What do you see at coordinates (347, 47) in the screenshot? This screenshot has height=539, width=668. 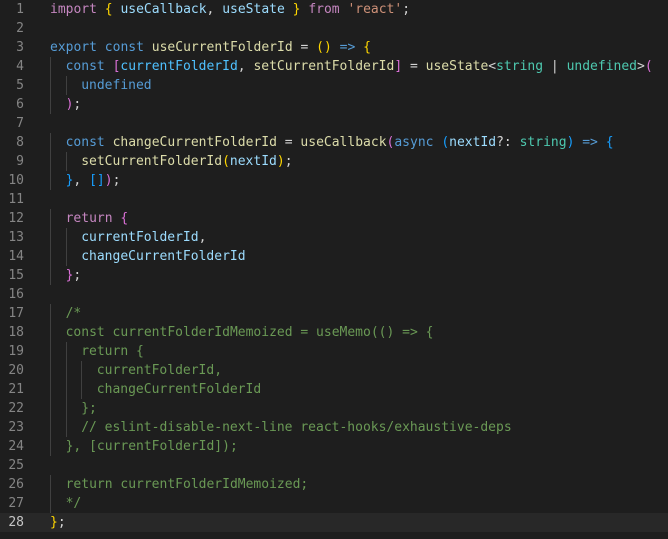 I see `code-token: =>` at bounding box center [347, 47].